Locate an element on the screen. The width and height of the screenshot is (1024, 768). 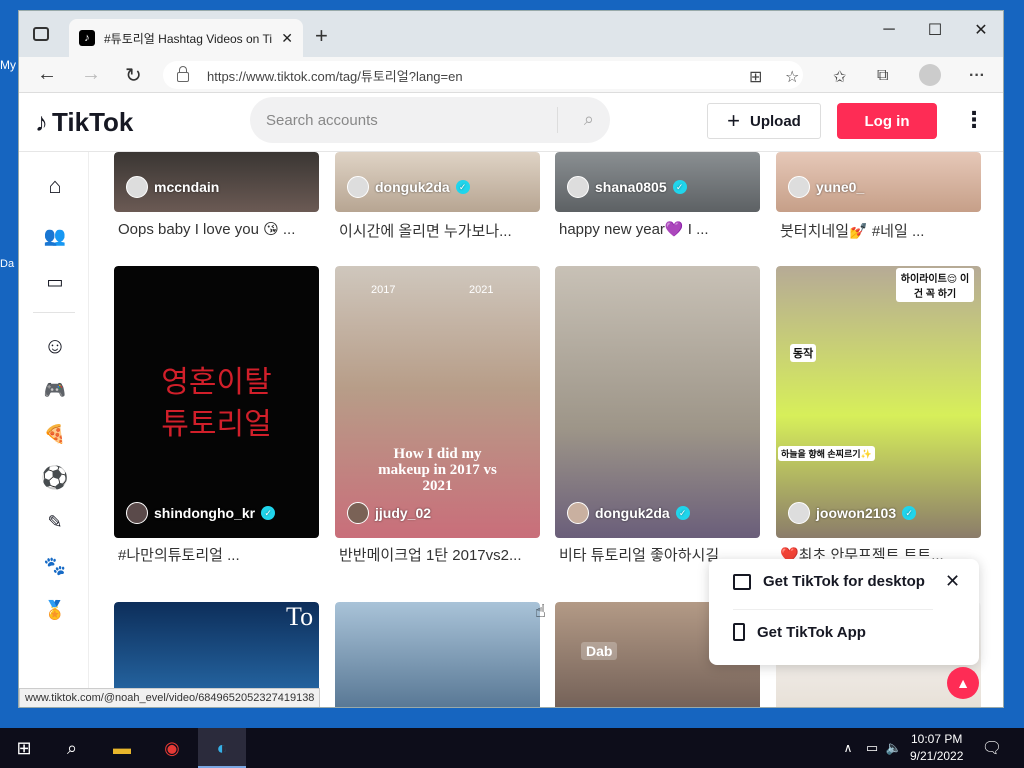
username: mccndain is located at coordinates (187, 187).